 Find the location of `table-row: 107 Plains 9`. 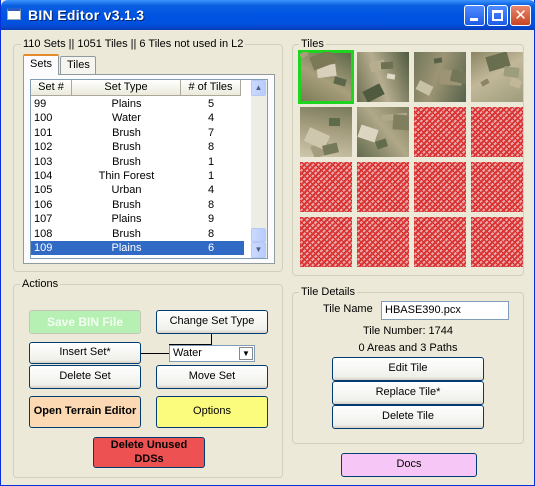

table-row: 107 Plains 9 is located at coordinates (137, 219).